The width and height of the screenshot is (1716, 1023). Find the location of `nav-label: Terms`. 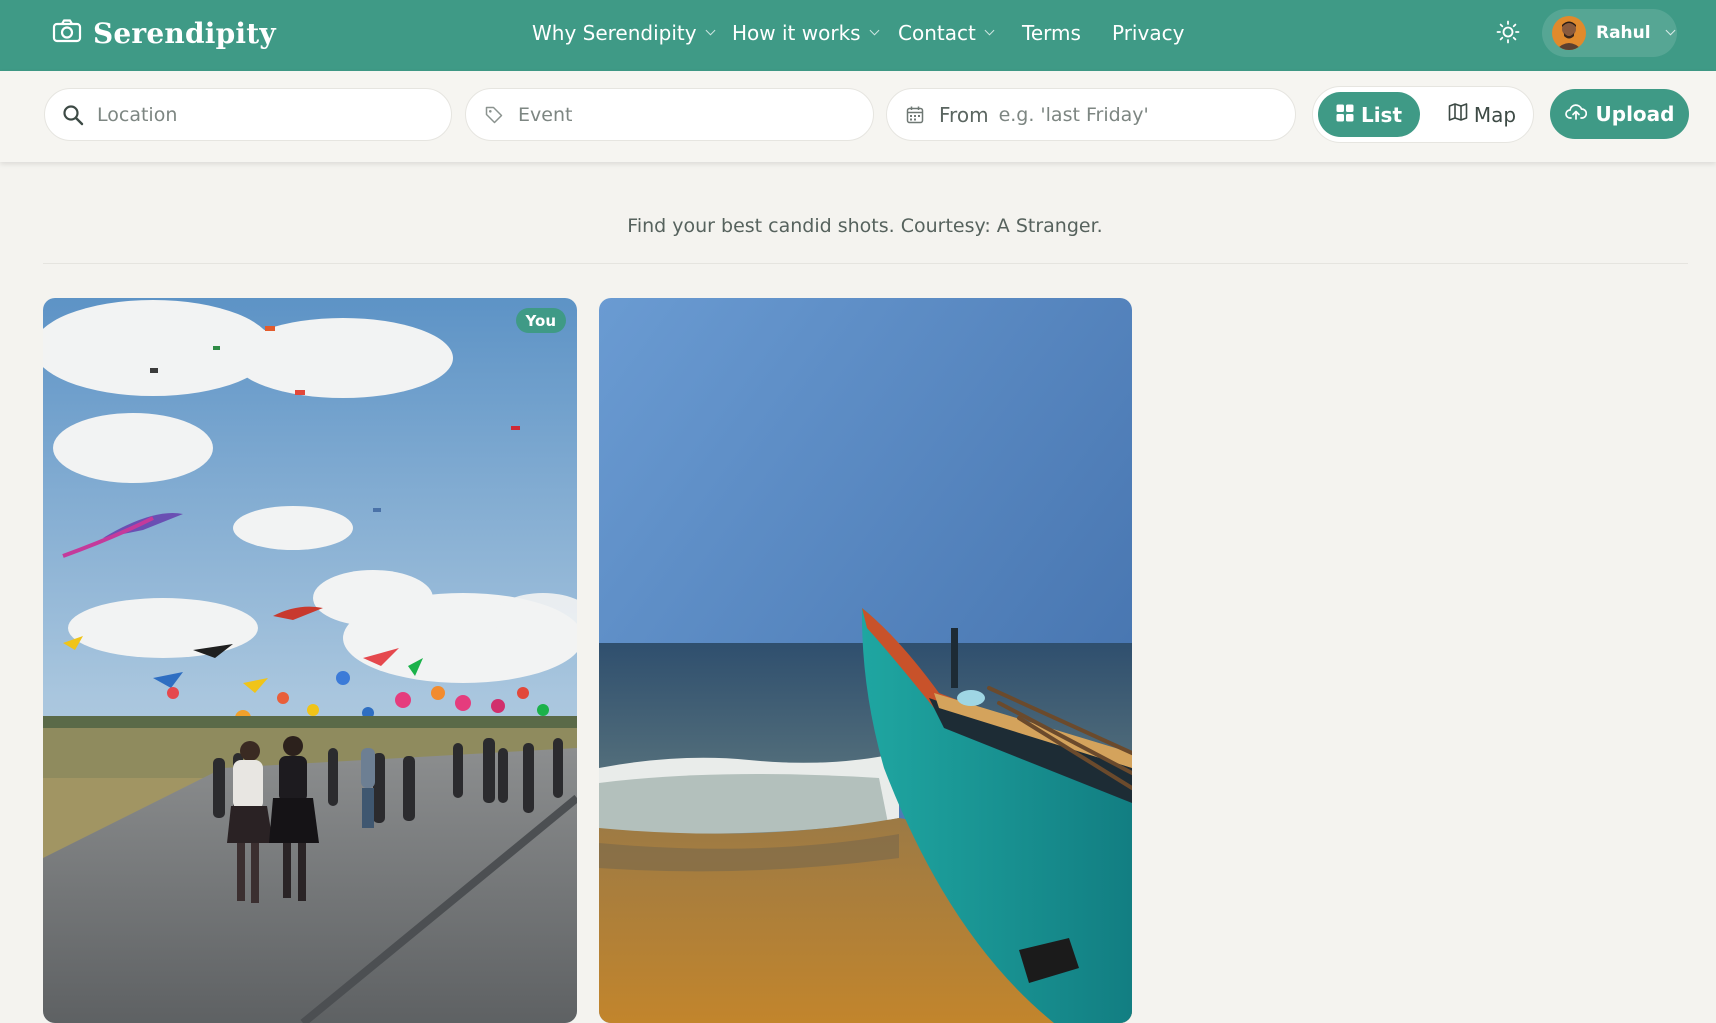

nav-label: Terms is located at coordinates (1051, 32).